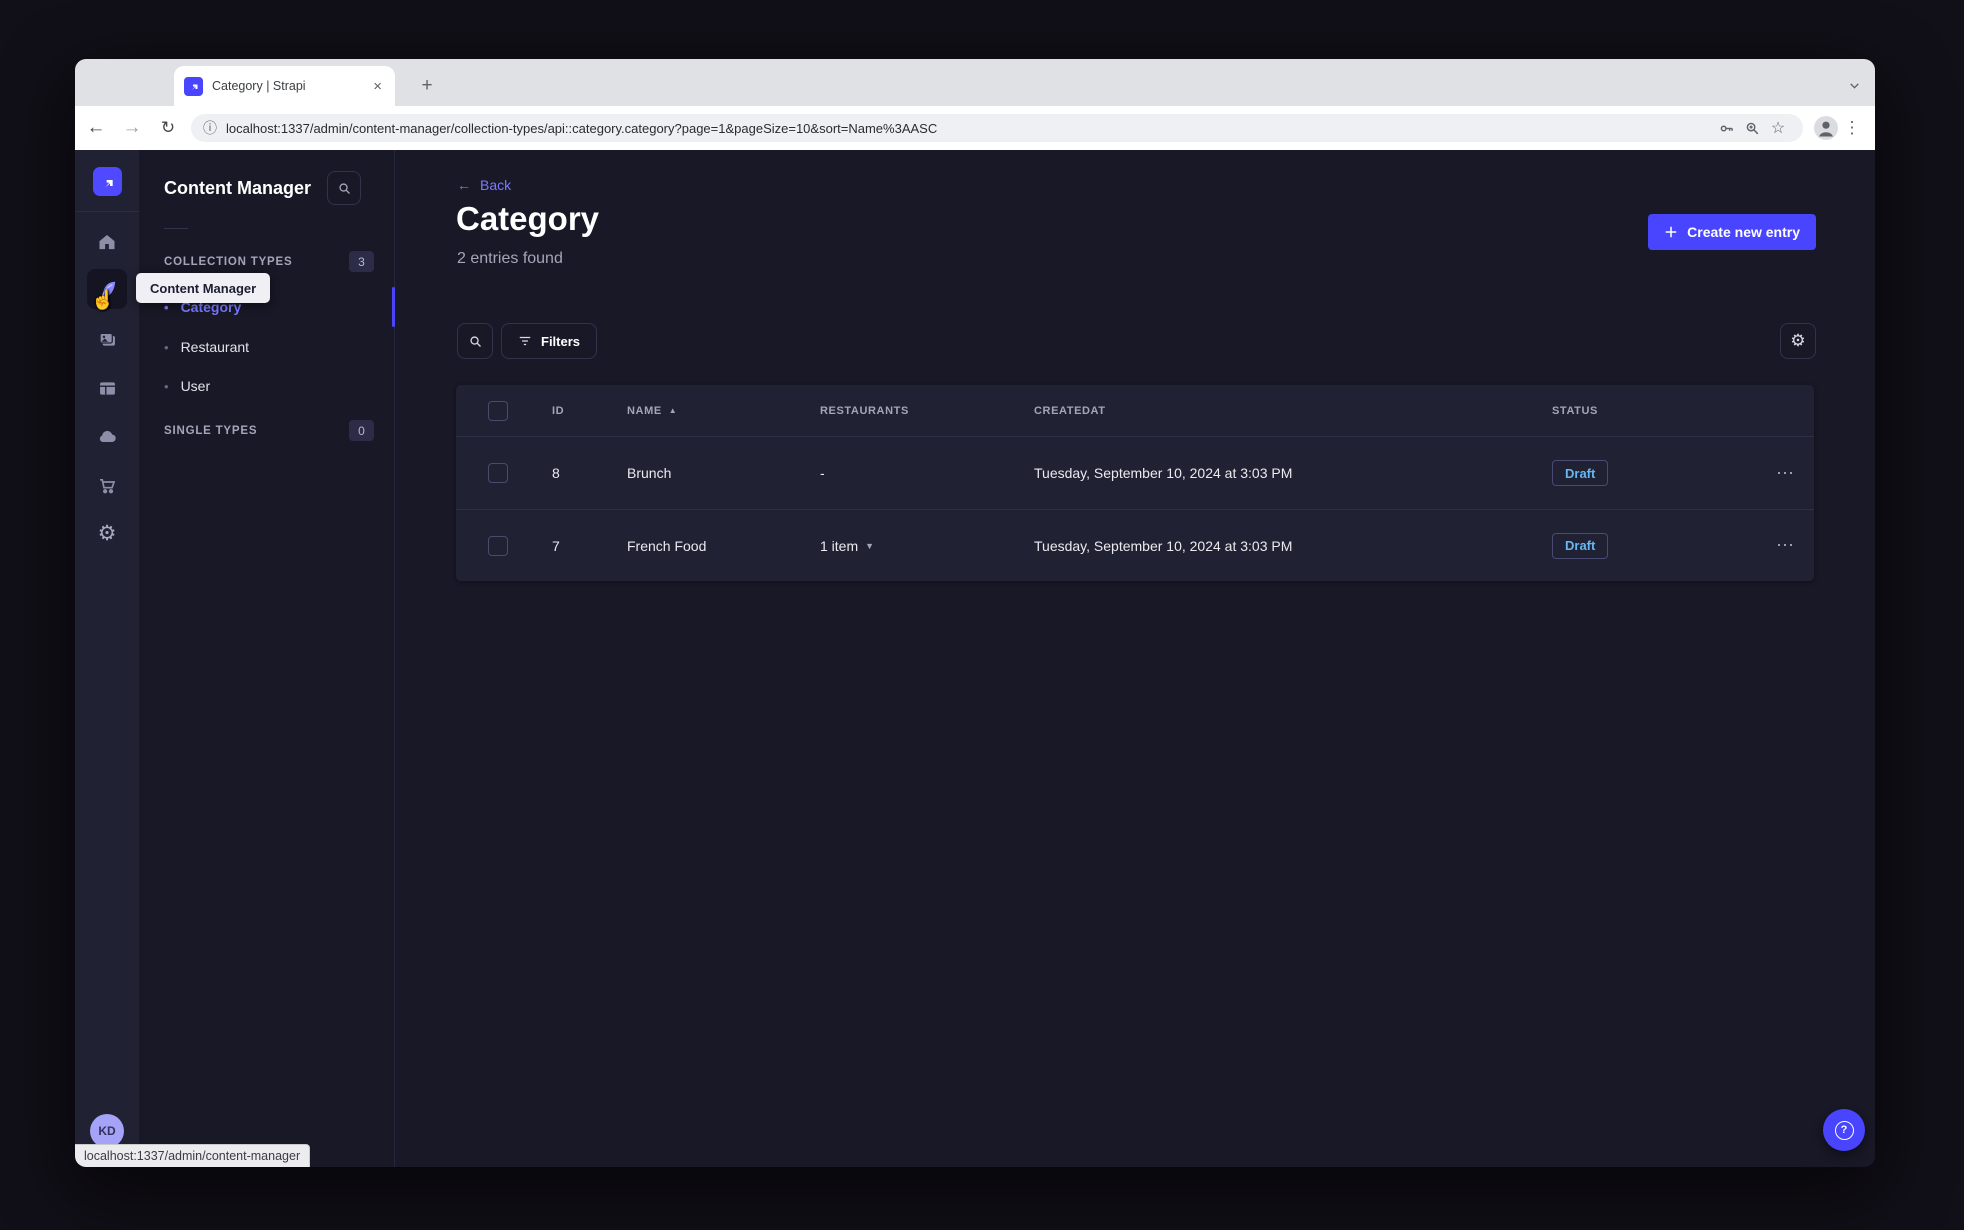 Image resolution: width=1964 pixels, height=1230 pixels. I want to click on filters-label: Filters, so click(561, 341).